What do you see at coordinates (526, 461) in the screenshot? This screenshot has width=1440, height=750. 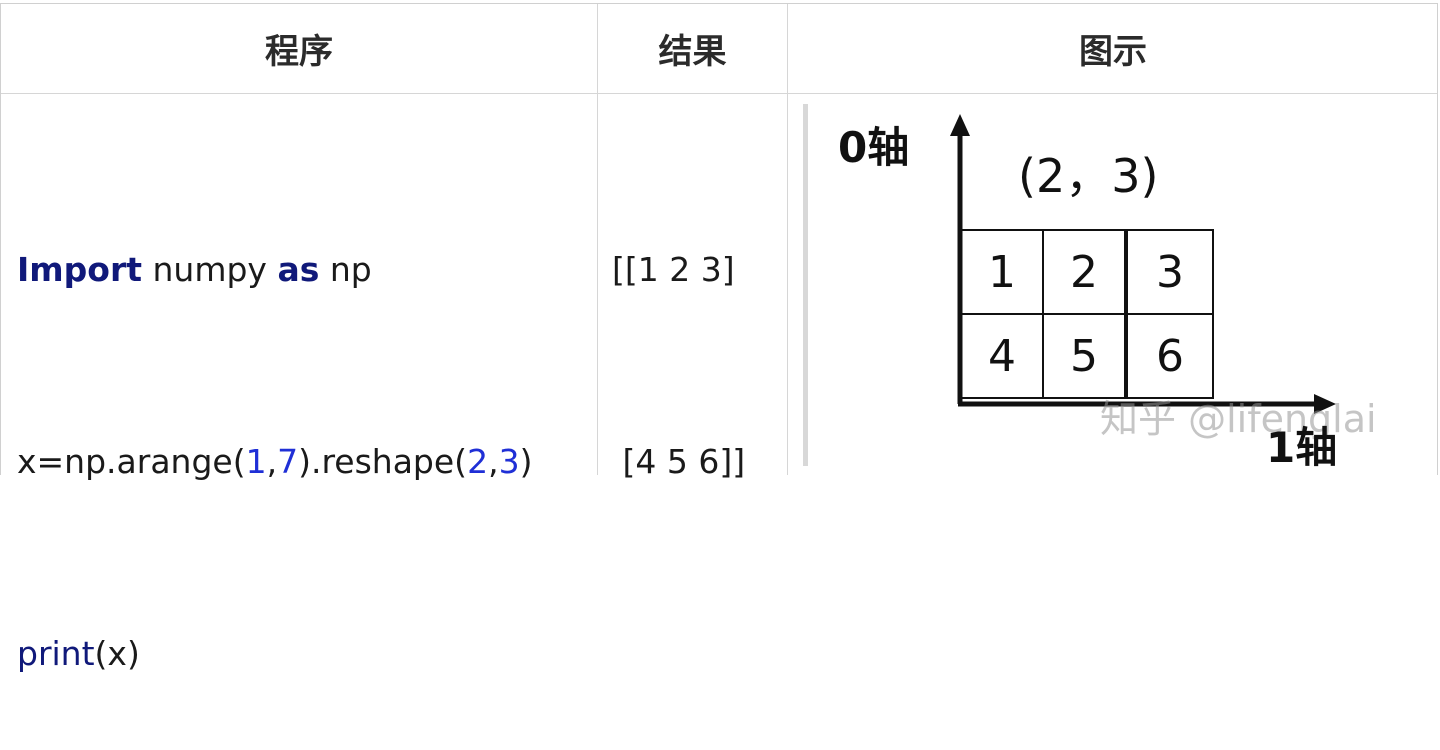 I see `code-text: )` at bounding box center [526, 461].